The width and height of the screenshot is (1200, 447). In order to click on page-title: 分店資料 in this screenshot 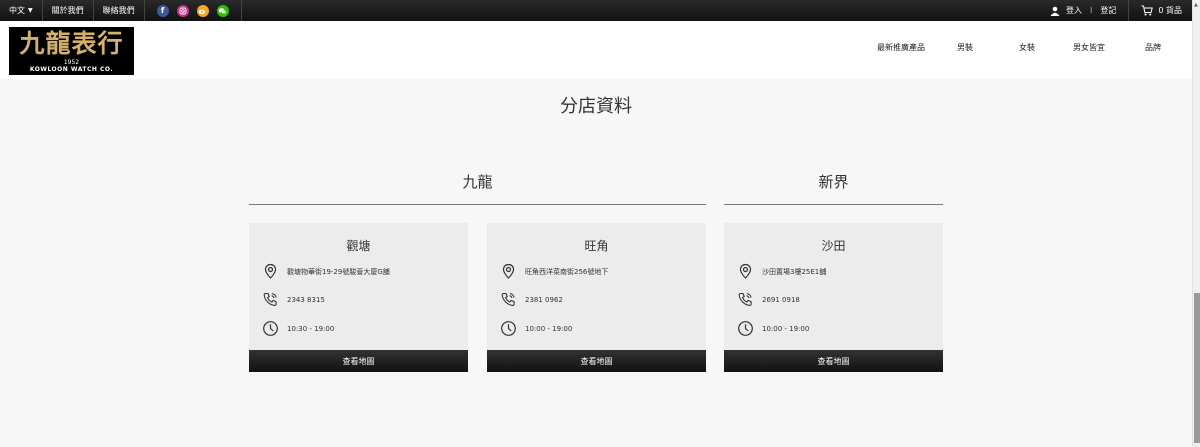, I will do `click(596, 106)`.